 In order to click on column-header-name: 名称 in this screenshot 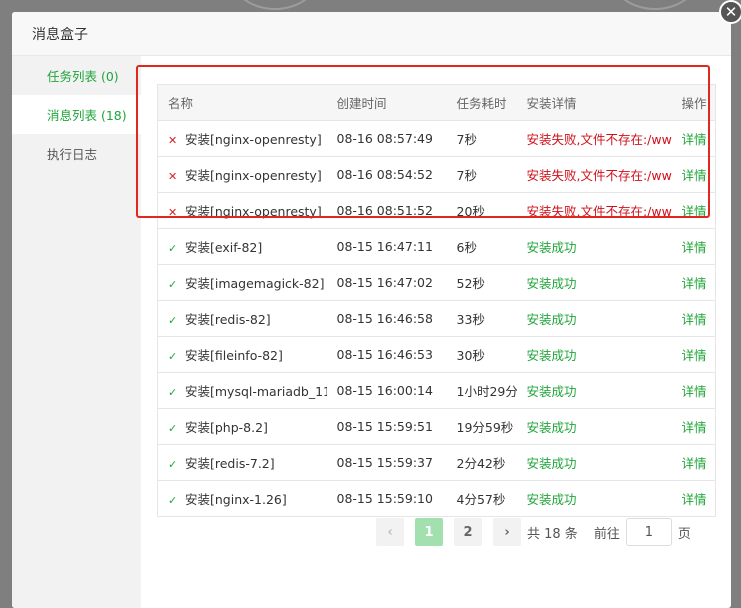, I will do `click(242, 102)`.